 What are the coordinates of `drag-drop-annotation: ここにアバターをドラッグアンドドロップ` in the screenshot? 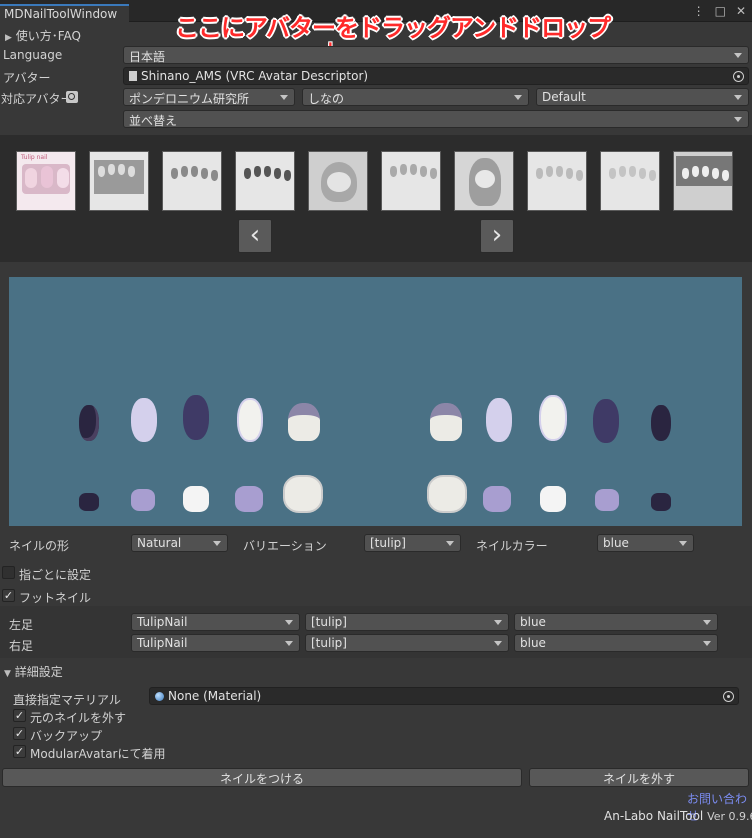 It's located at (393, 28).